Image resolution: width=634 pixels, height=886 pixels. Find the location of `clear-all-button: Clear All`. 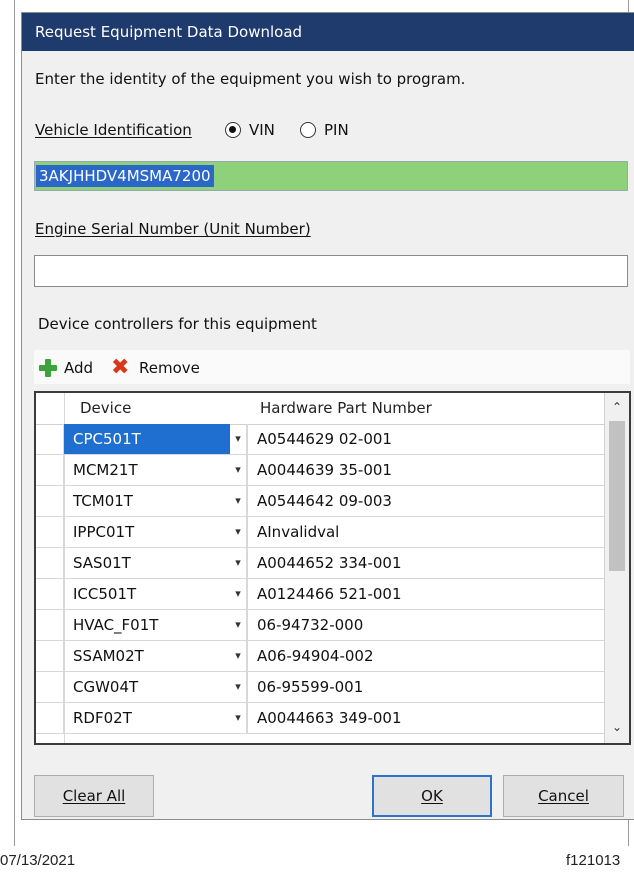

clear-all-button: Clear All is located at coordinates (94, 796).